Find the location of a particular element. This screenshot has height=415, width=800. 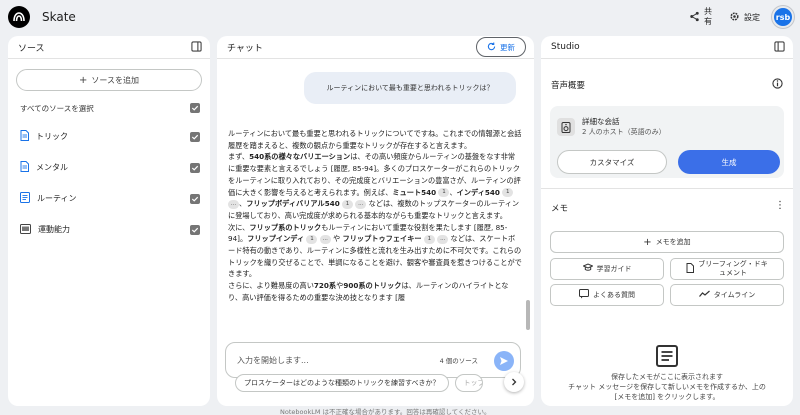

notebook-title: Skate is located at coordinates (59, 17).